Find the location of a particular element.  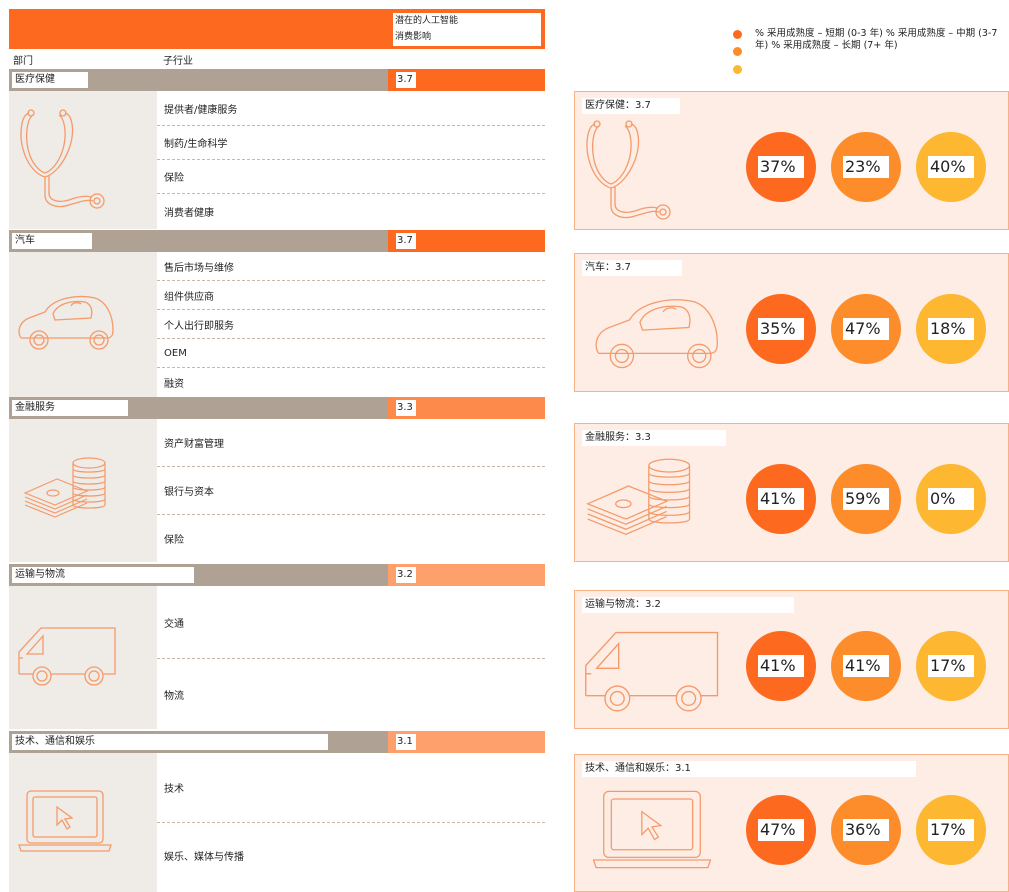

impact-header-label: 潜在的人工智能 消费影响 is located at coordinates (467, 29).